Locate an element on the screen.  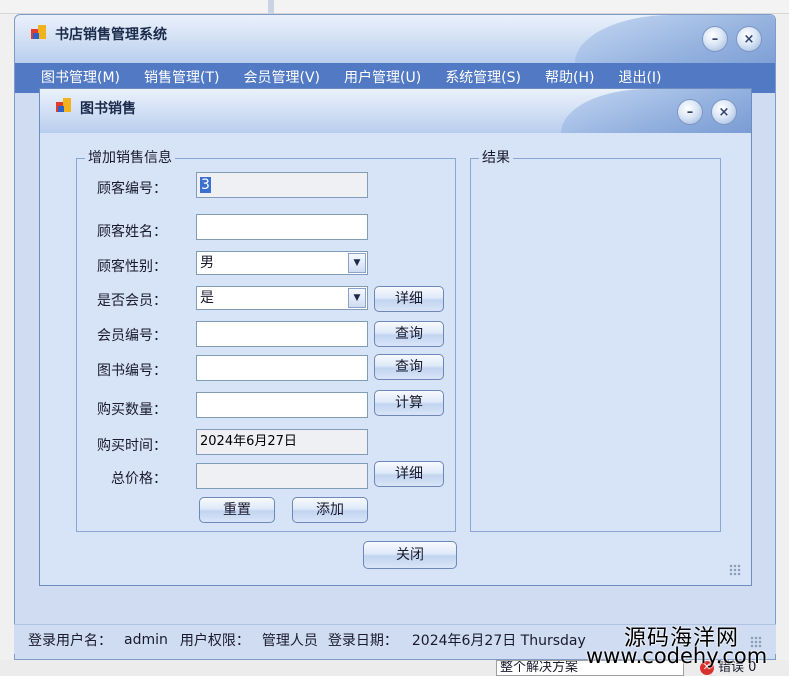
customer-name-field is located at coordinates (282, 227).